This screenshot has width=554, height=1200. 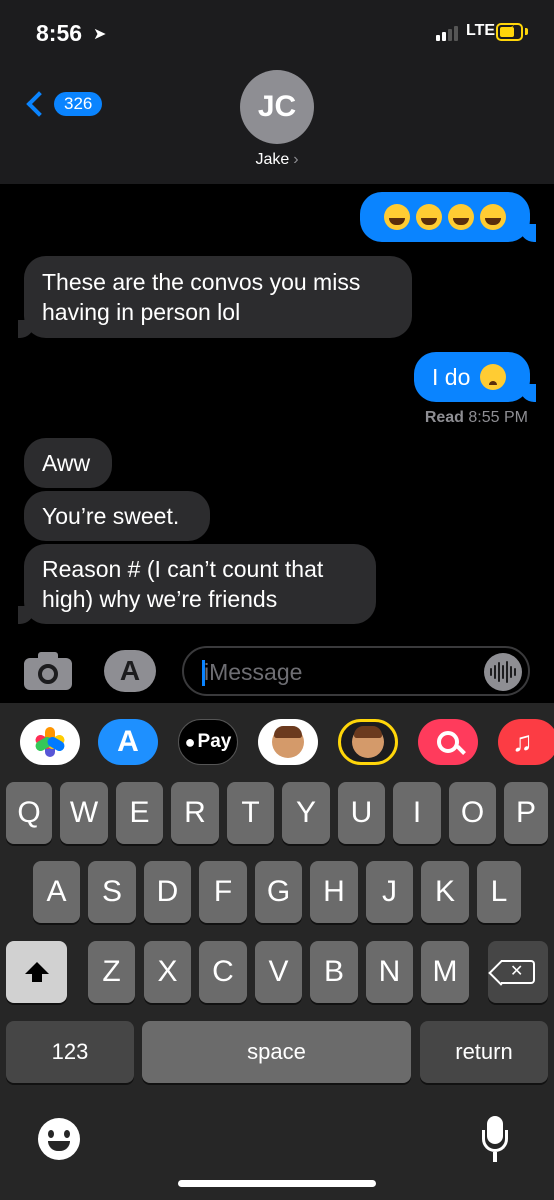 What do you see at coordinates (509, 32) in the screenshot?
I see `battery-icon: ⚡` at bounding box center [509, 32].